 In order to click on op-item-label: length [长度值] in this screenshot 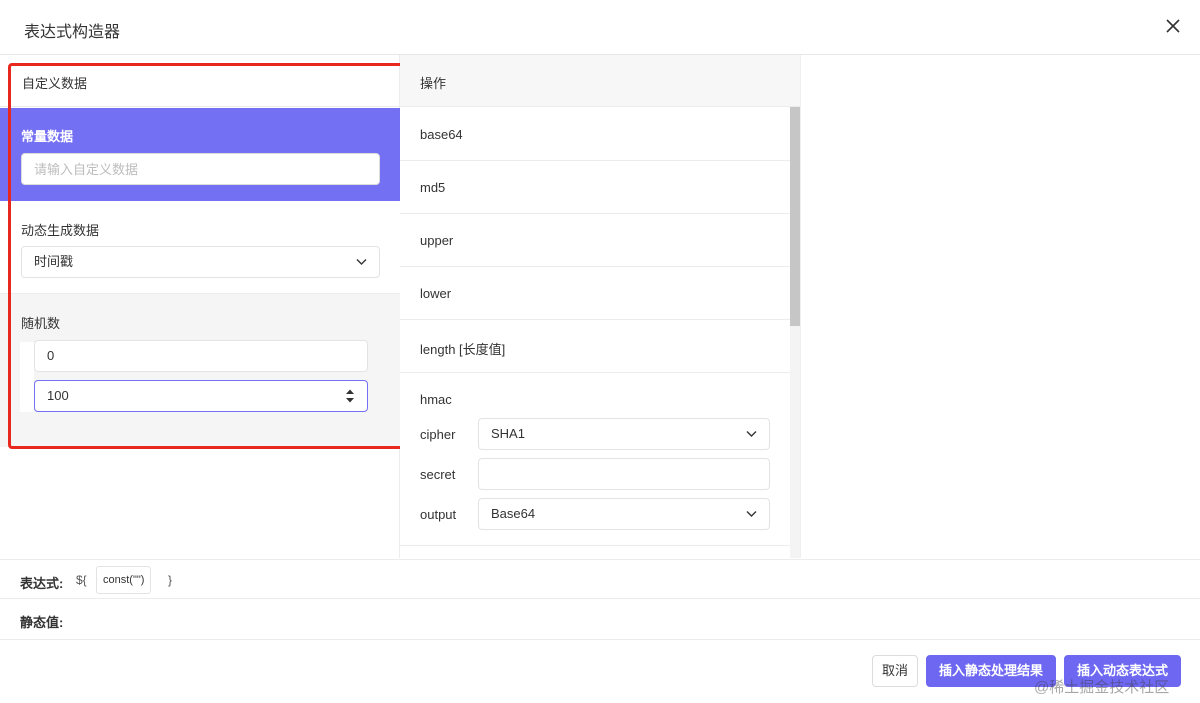, I will do `click(463, 349)`.